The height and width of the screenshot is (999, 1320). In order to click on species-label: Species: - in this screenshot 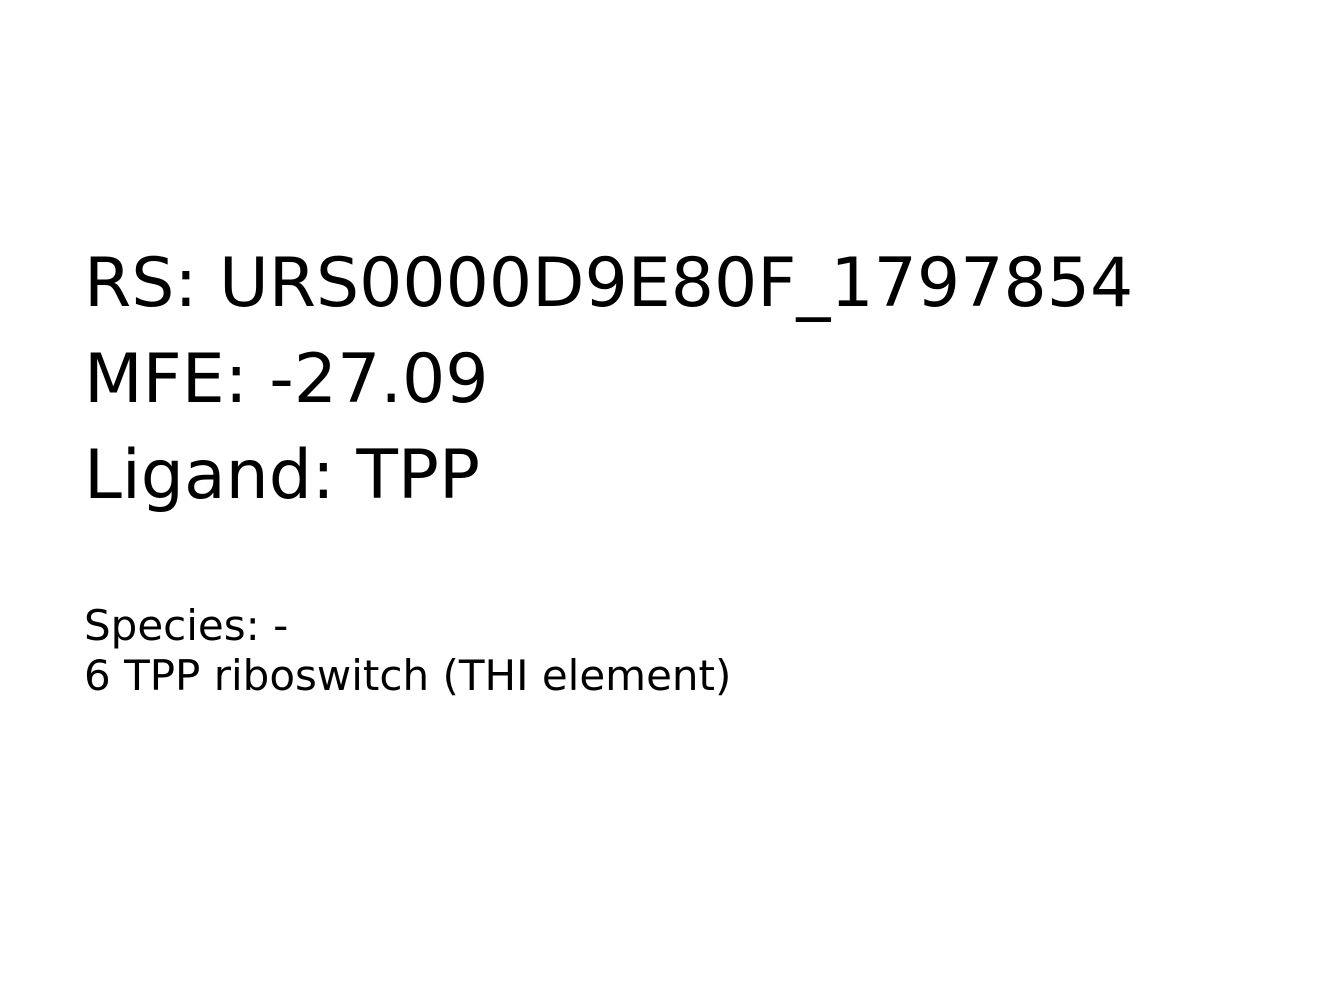, I will do `click(186, 625)`.